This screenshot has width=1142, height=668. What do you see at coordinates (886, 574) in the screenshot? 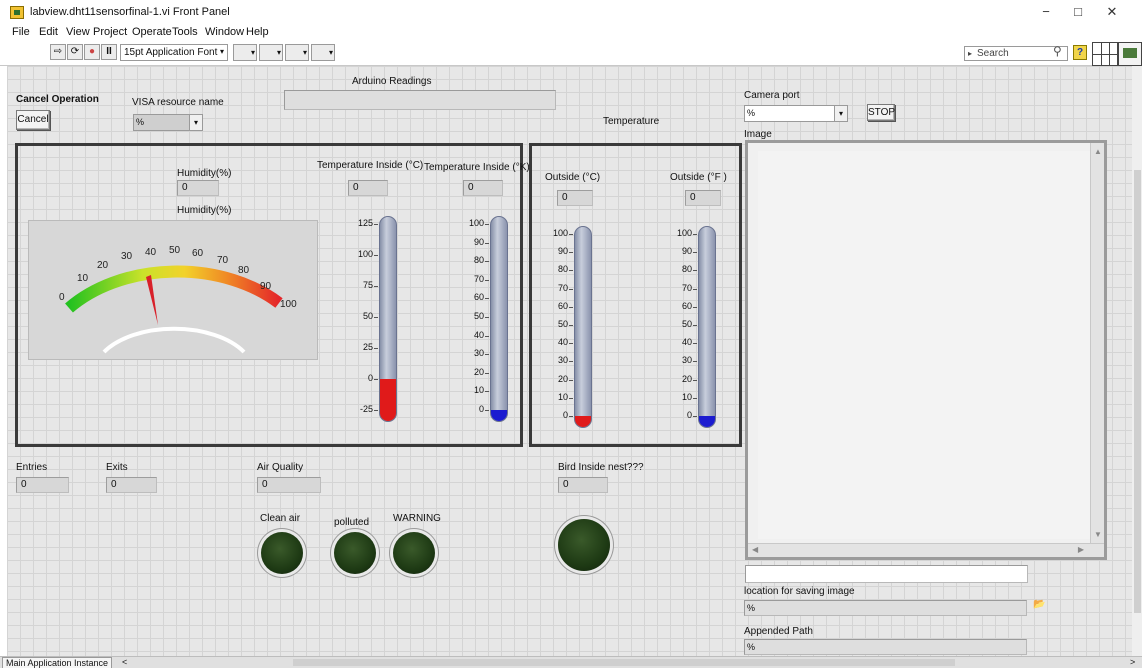
I see `image-filename-input` at bounding box center [886, 574].